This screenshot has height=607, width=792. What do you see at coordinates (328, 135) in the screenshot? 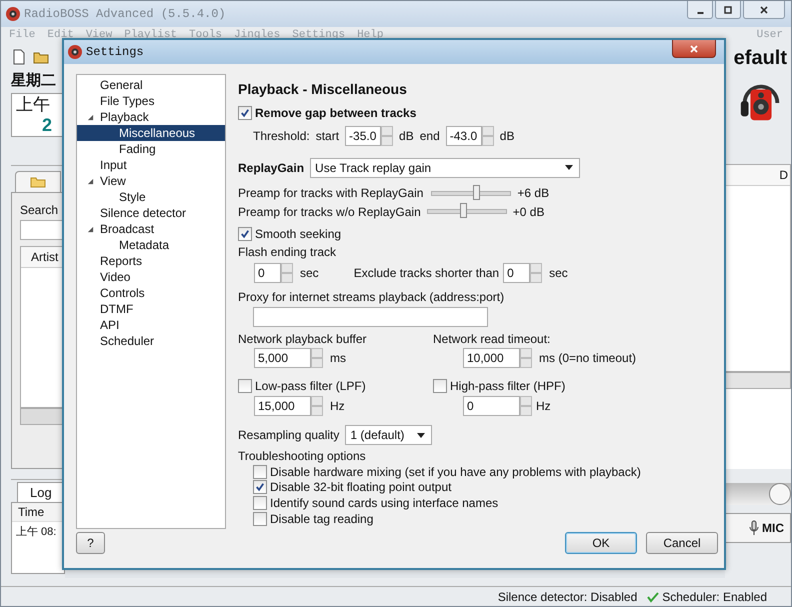
I see `start-label: start` at bounding box center [328, 135].